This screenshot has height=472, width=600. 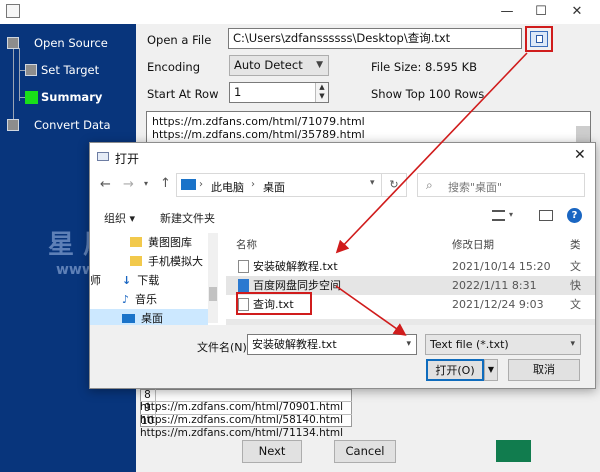 What do you see at coordinates (371, 310) in the screenshot?
I see `arrow-to-filename` at bounding box center [371, 310].